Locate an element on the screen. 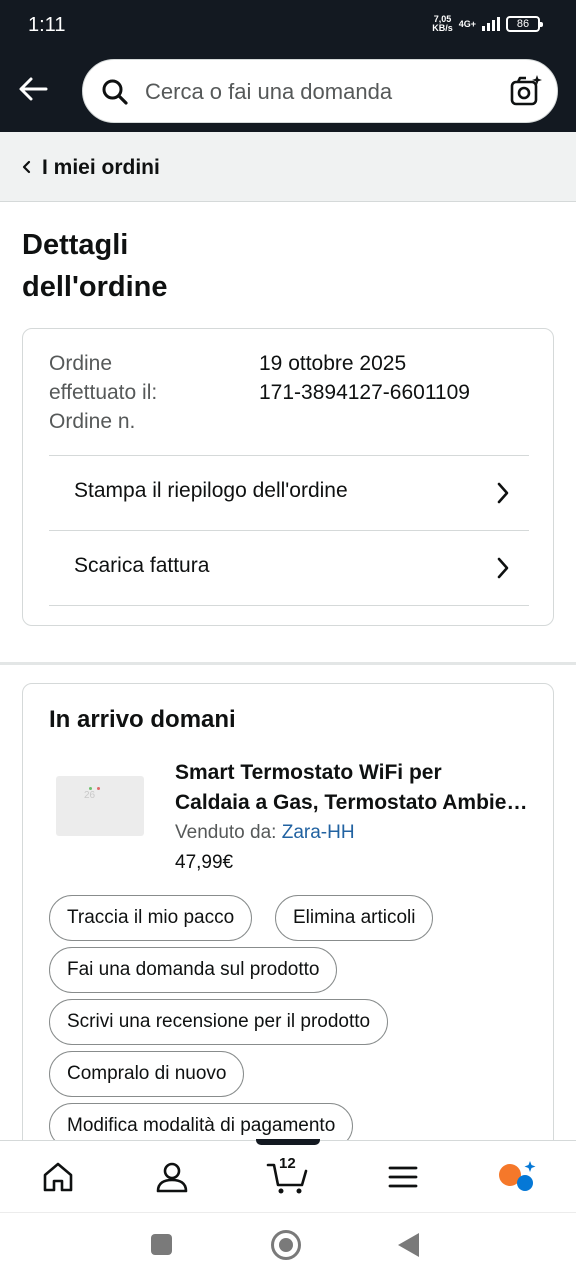 Image resolution: width=576 pixels, height=1280 pixels. status-indicators: 7,05 KB/s 4G+ 86 is located at coordinates (487, 24).